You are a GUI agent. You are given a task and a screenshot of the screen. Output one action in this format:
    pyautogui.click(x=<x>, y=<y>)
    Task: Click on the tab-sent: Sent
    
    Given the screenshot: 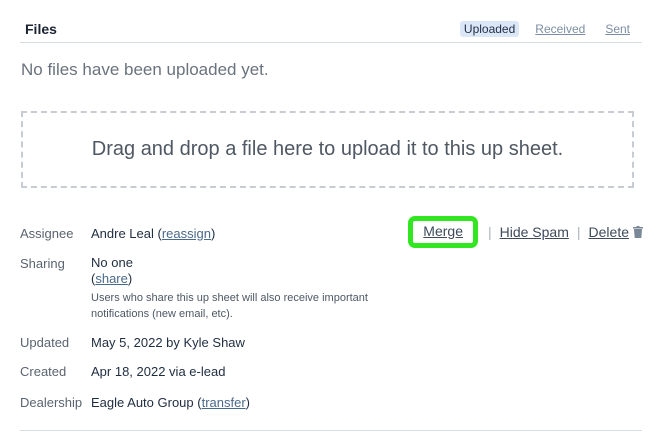 What is the action you would take?
    pyautogui.click(x=617, y=29)
    